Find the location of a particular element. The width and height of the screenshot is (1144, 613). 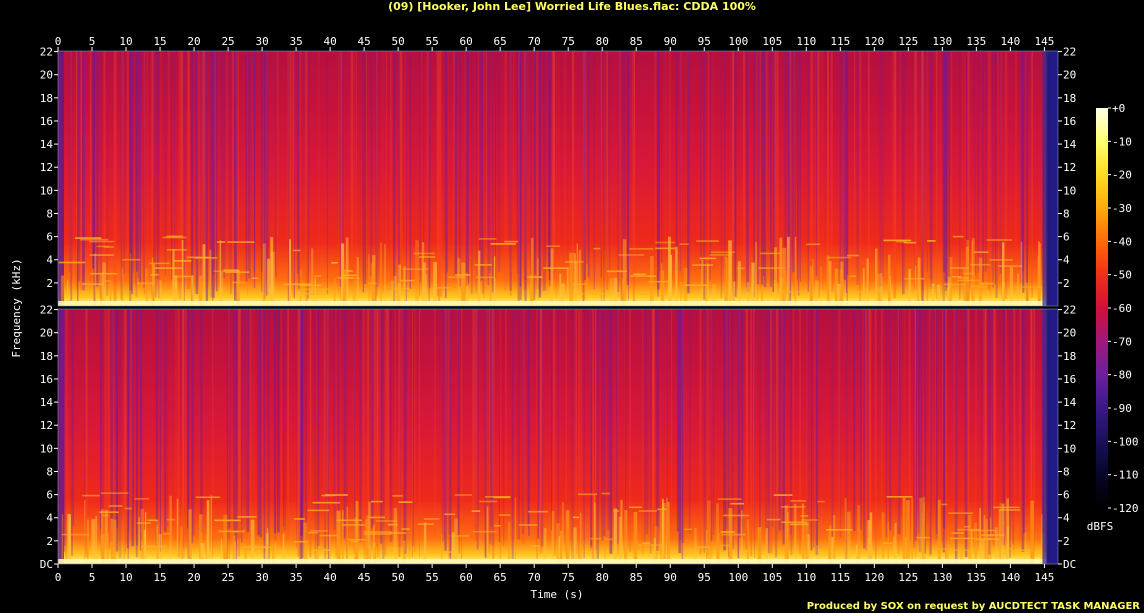

x-tick-label-bottom: 75 is located at coordinates (568, 577).